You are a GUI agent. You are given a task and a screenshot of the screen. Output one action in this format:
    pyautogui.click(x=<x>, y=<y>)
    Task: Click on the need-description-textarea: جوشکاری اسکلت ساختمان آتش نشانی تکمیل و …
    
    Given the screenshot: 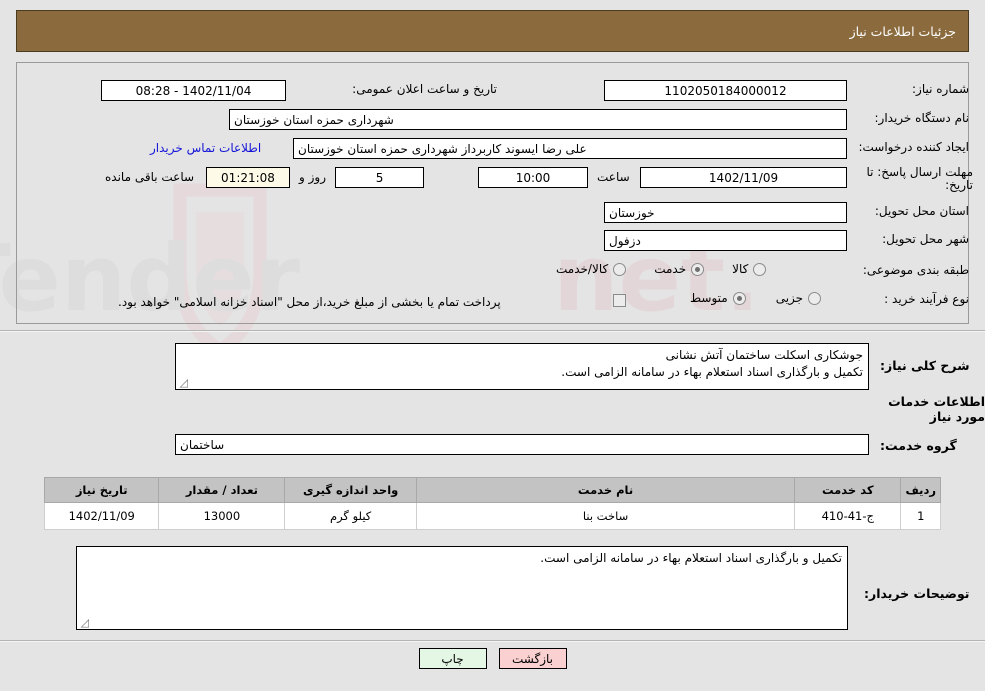 What is the action you would take?
    pyautogui.click(x=522, y=366)
    